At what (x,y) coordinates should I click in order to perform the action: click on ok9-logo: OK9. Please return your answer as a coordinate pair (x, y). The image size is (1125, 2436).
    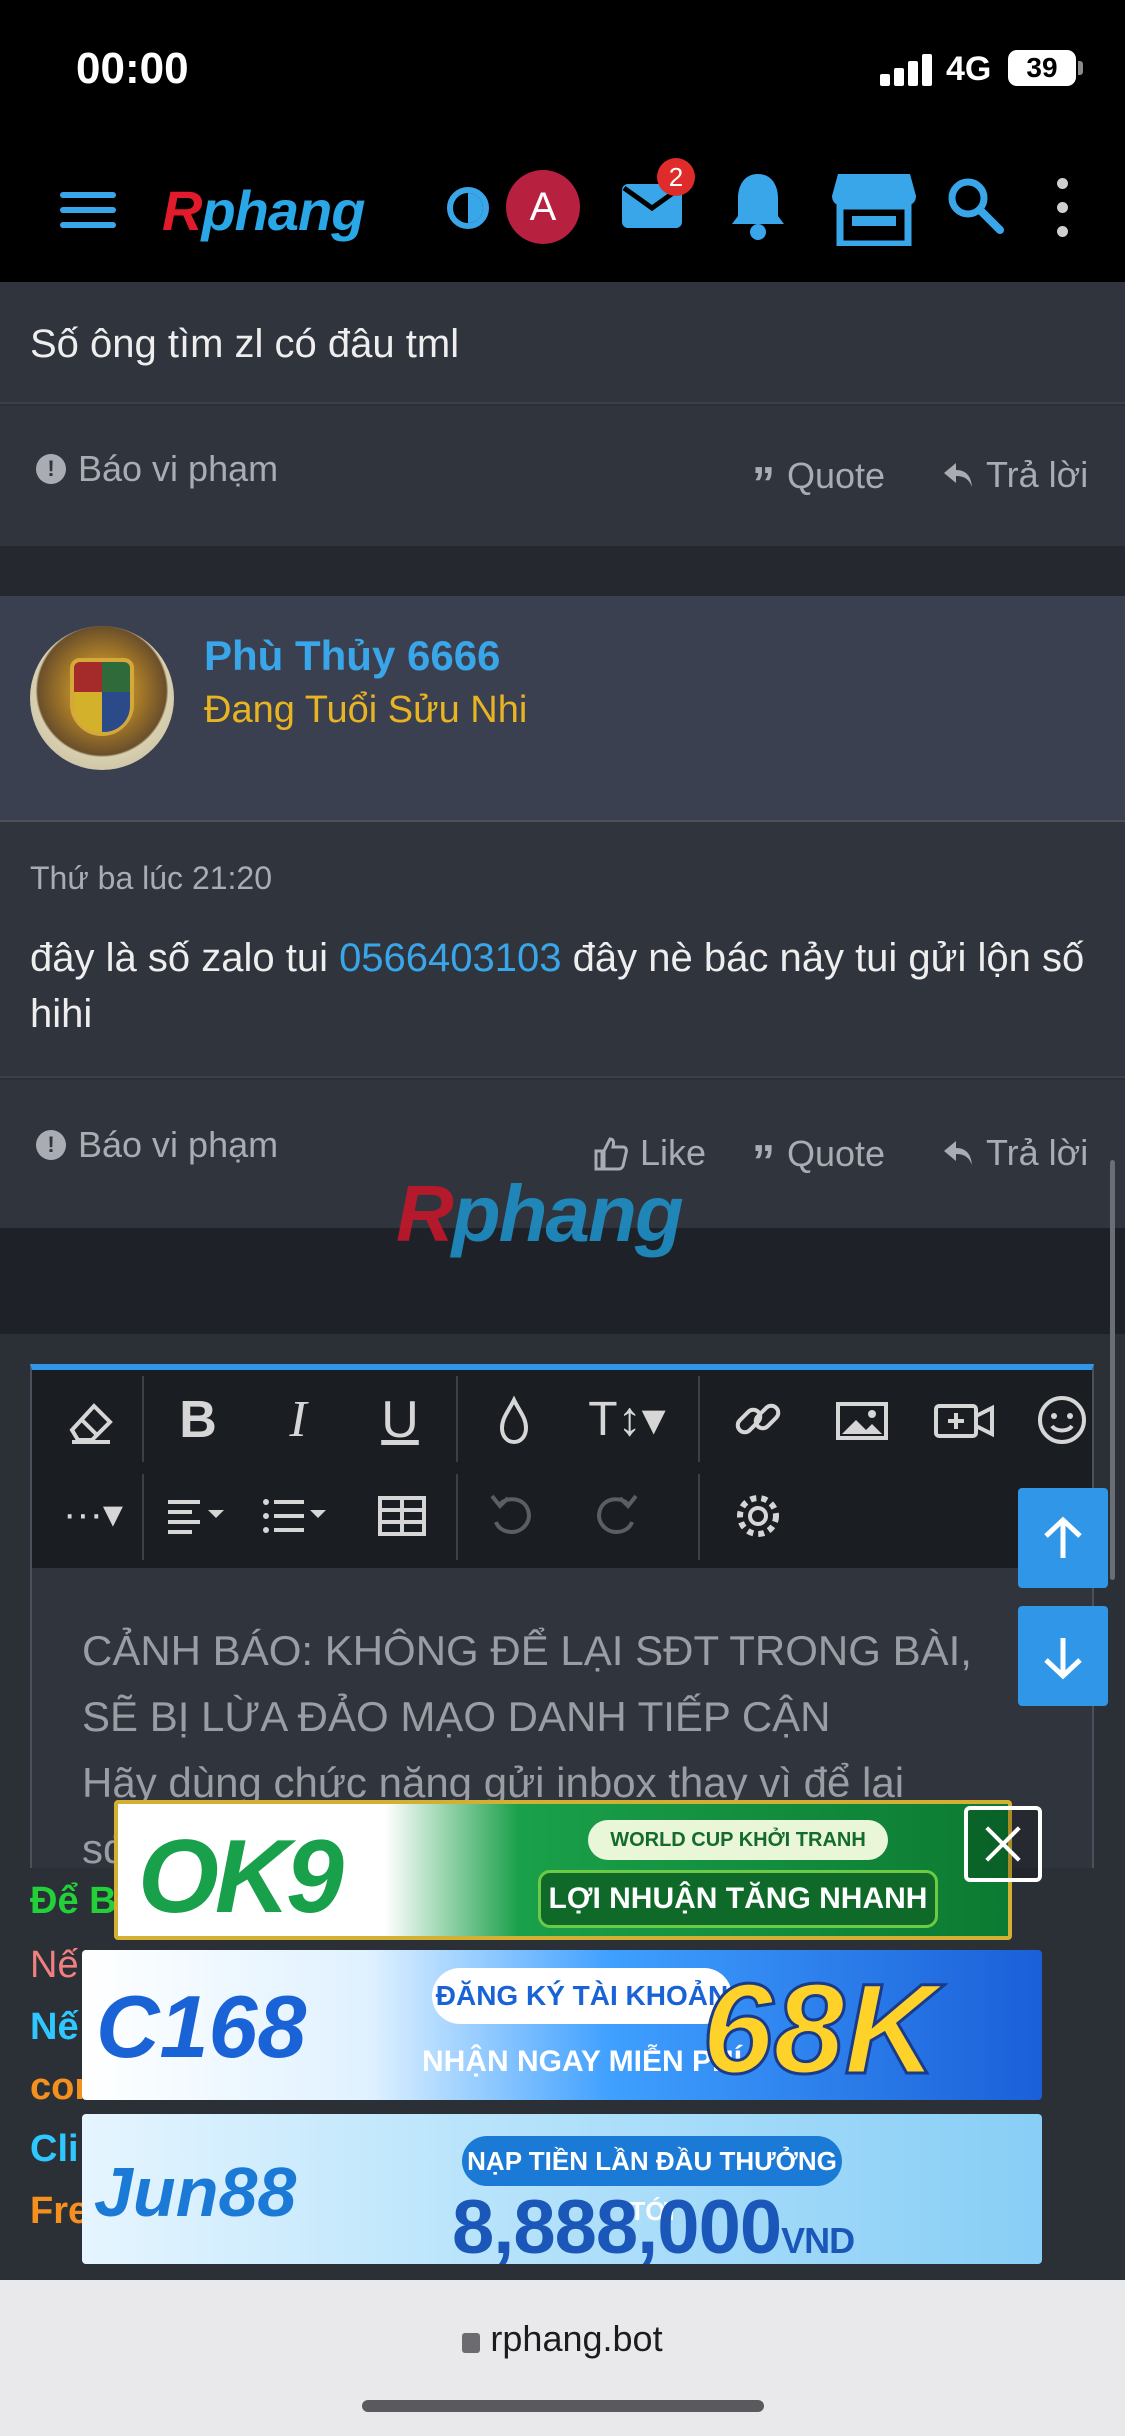
    Looking at the image, I should click on (241, 1877).